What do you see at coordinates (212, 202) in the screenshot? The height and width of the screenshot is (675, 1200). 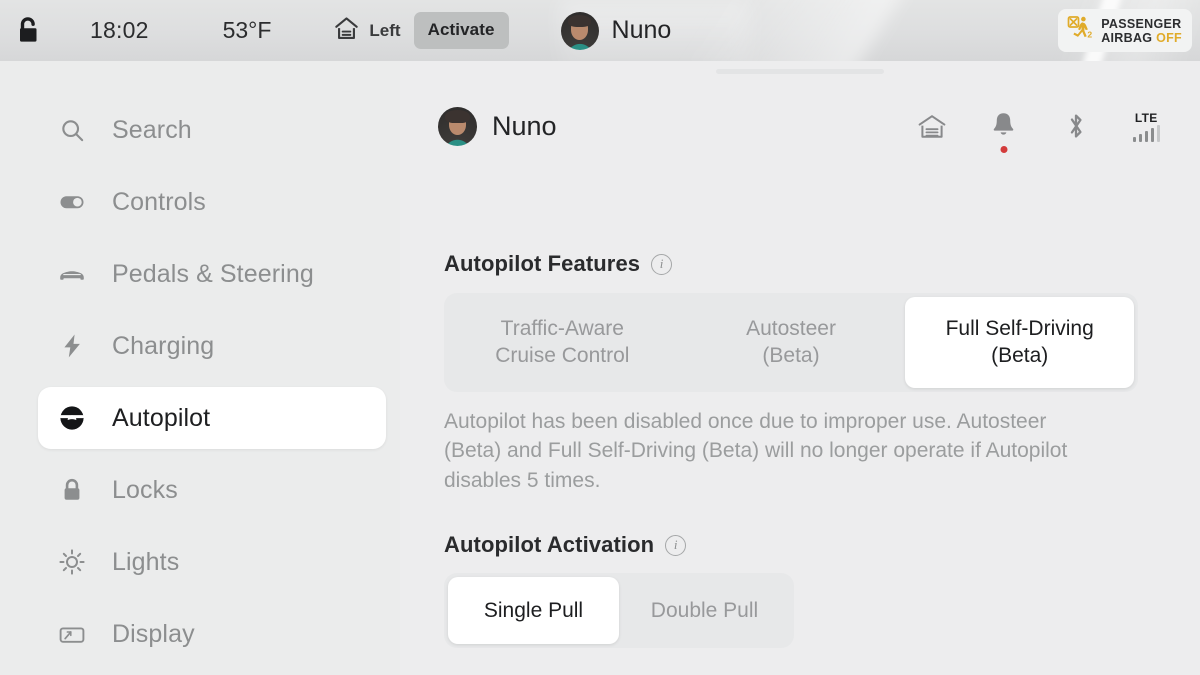 I see `sidebar-item-controls: Controls` at bounding box center [212, 202].